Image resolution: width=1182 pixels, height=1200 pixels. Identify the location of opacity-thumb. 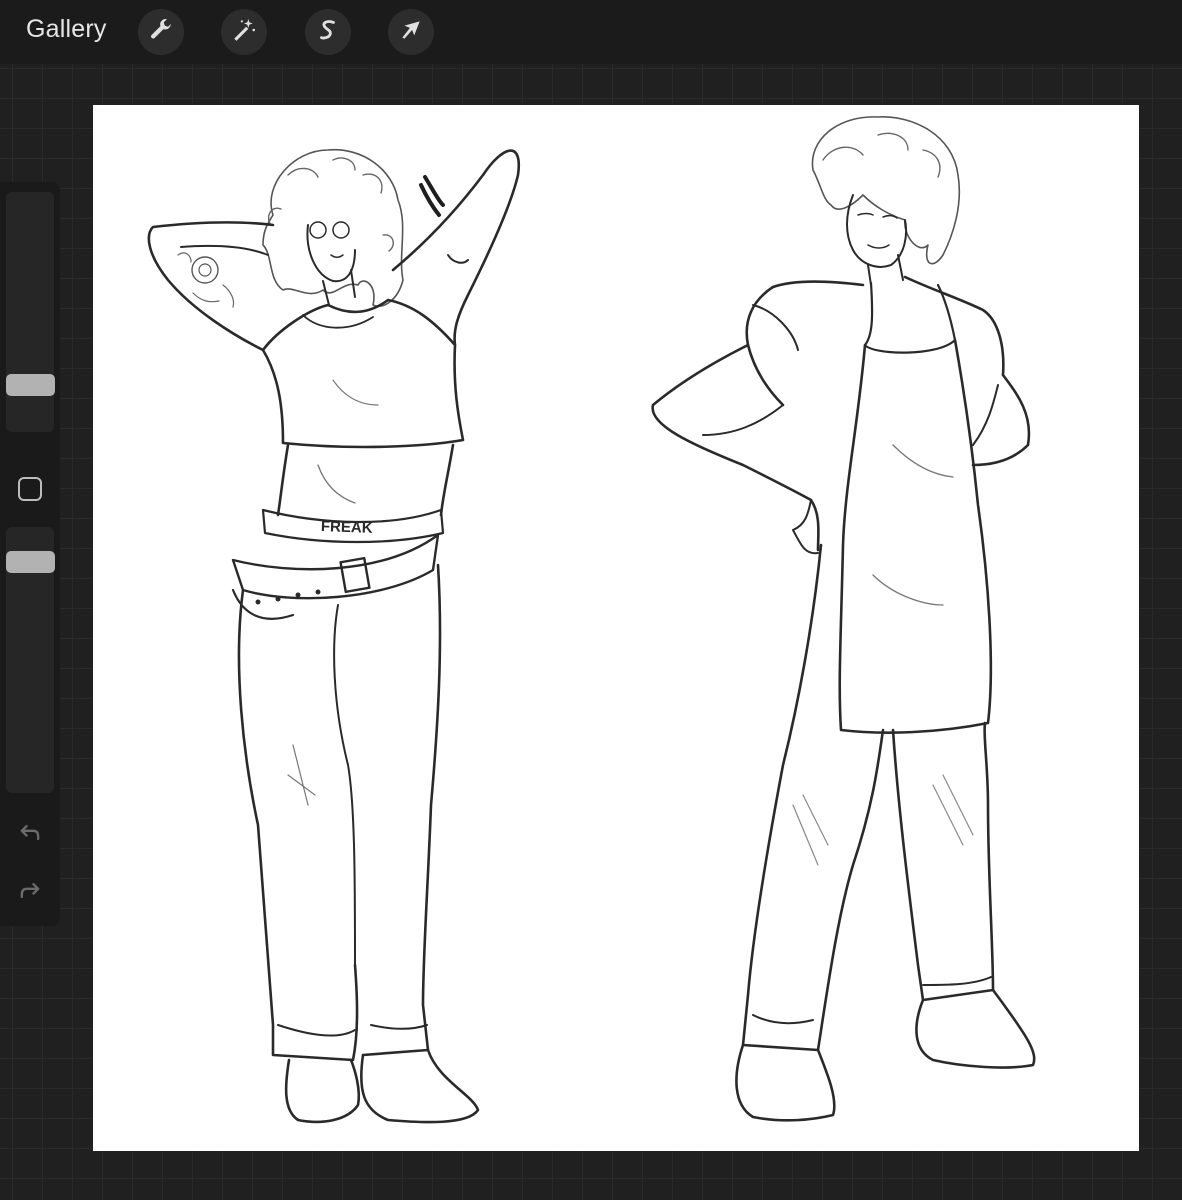
(30, 562).